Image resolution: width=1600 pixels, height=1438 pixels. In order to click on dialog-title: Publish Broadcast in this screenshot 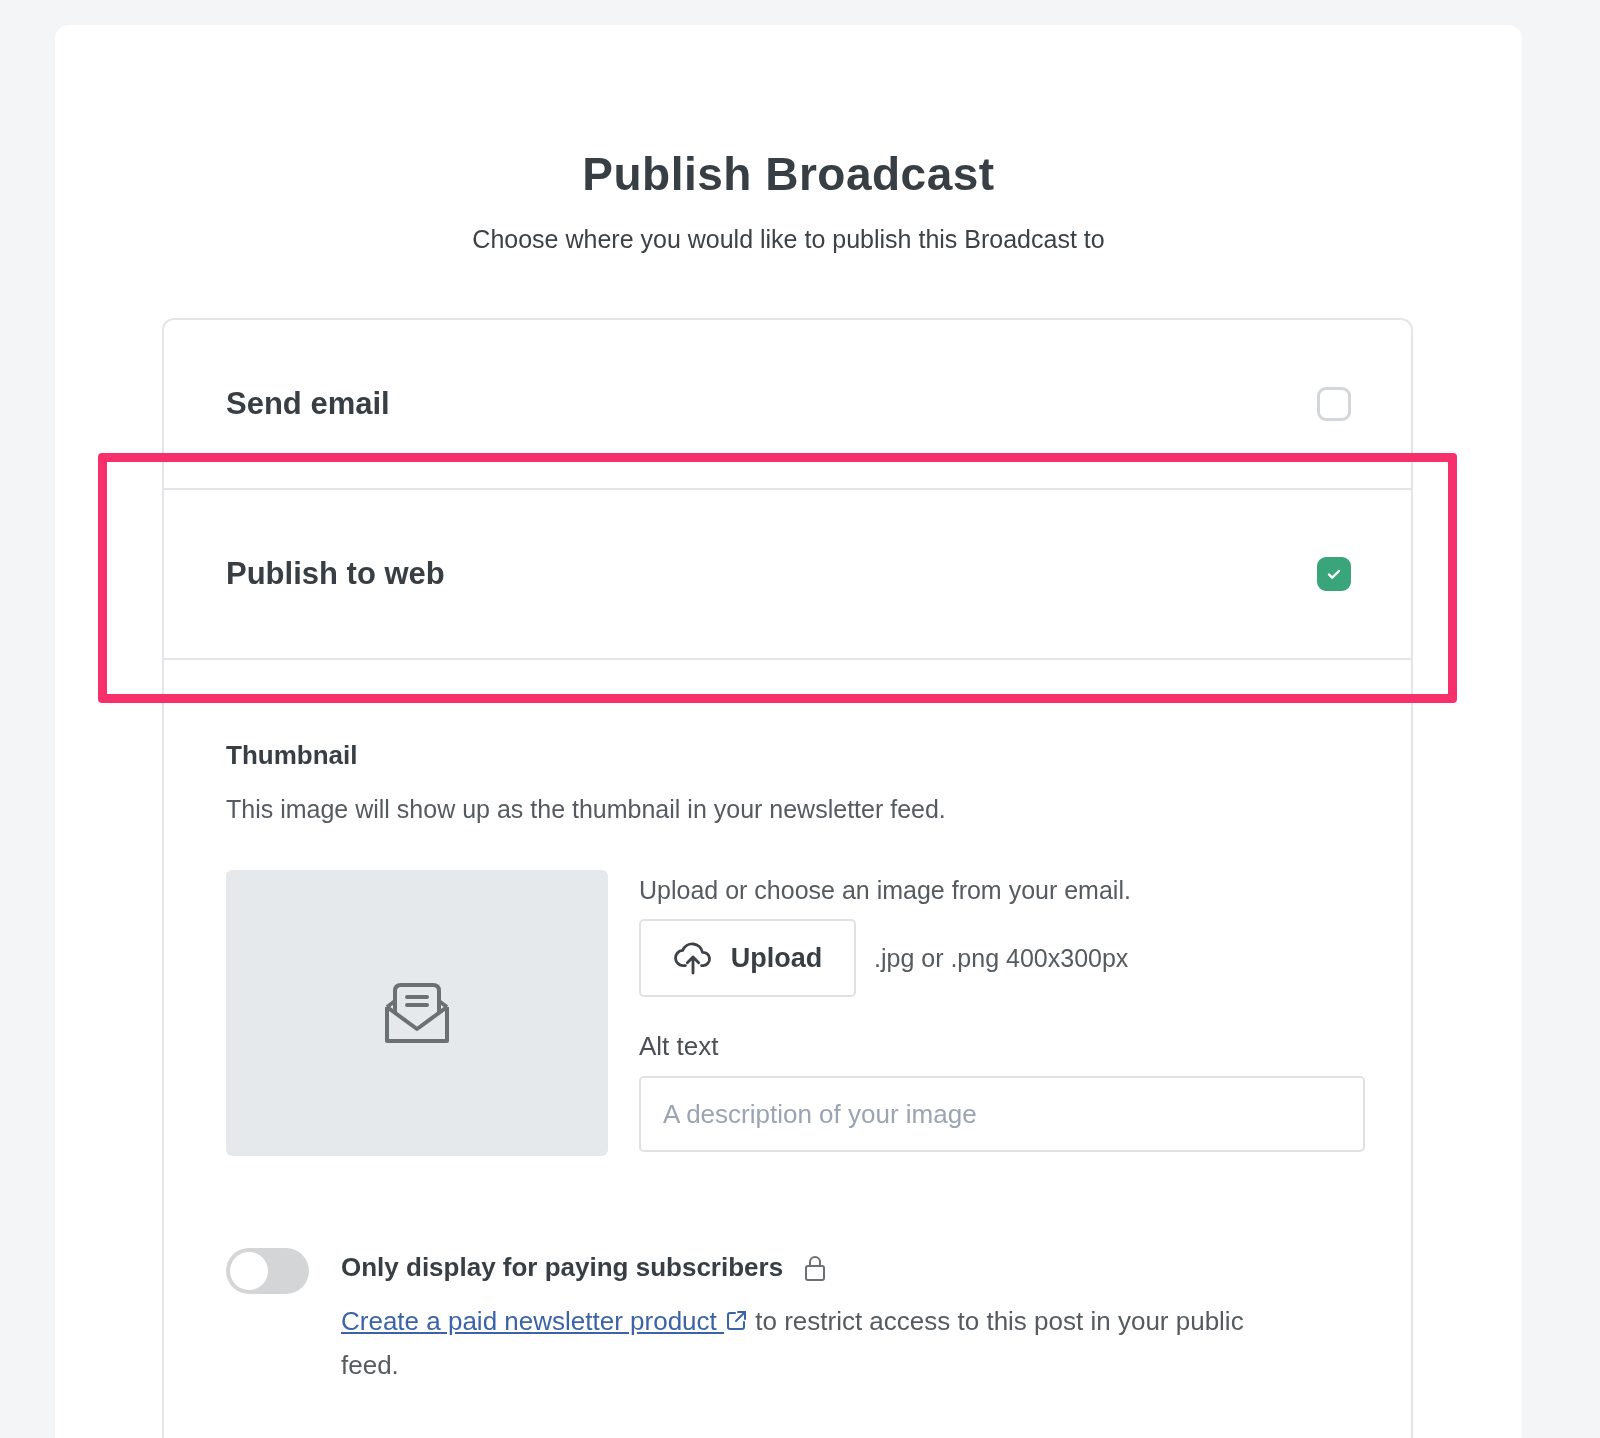, I will do `click(788, 174)`.